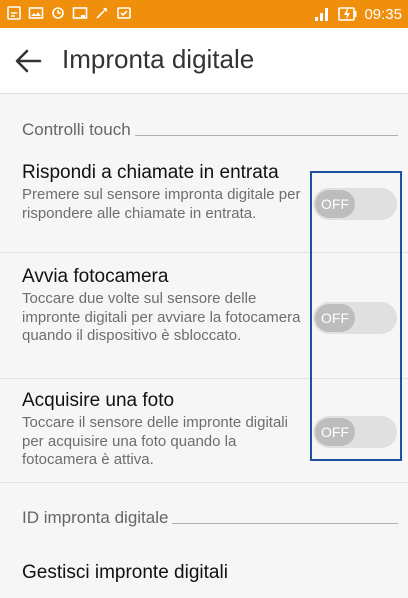  Describe the element at coordinates (76, 129) in the screenshot. I see `section-title: Controlli touch` at that location.